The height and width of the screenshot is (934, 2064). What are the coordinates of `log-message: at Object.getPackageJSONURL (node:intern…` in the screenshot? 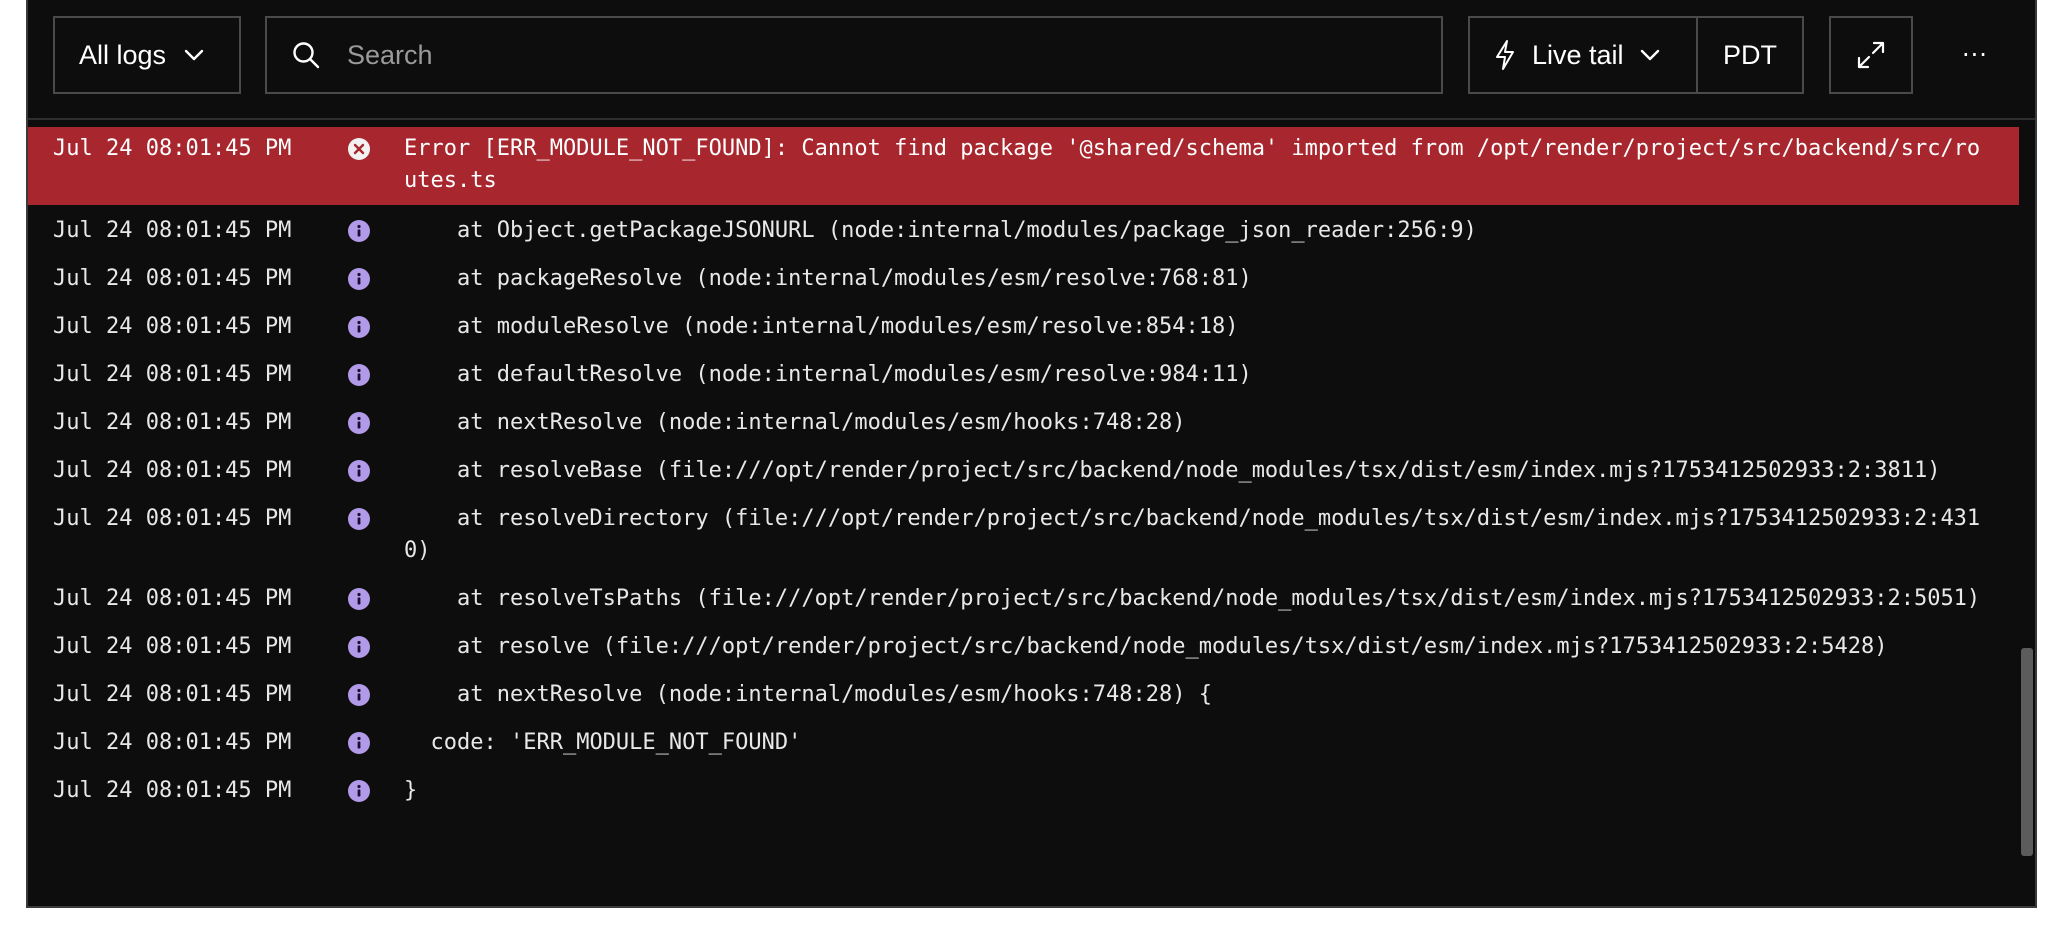 It's located at (940, 230).